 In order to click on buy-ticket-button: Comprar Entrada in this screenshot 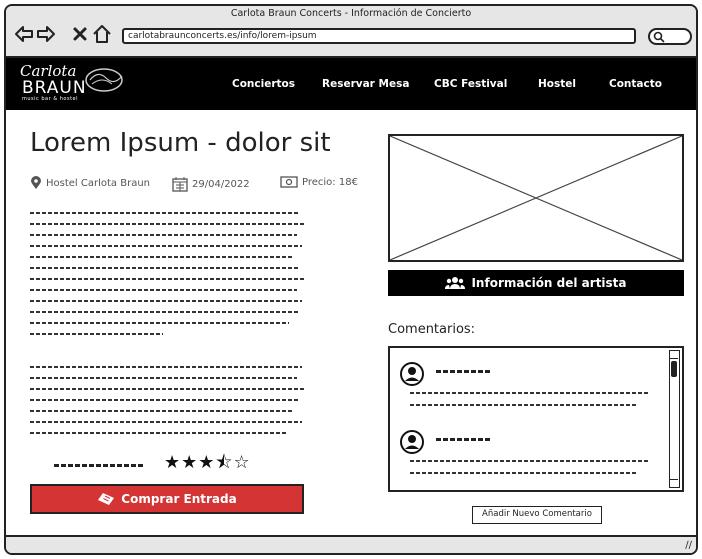, I will do `click(167, 499)`.